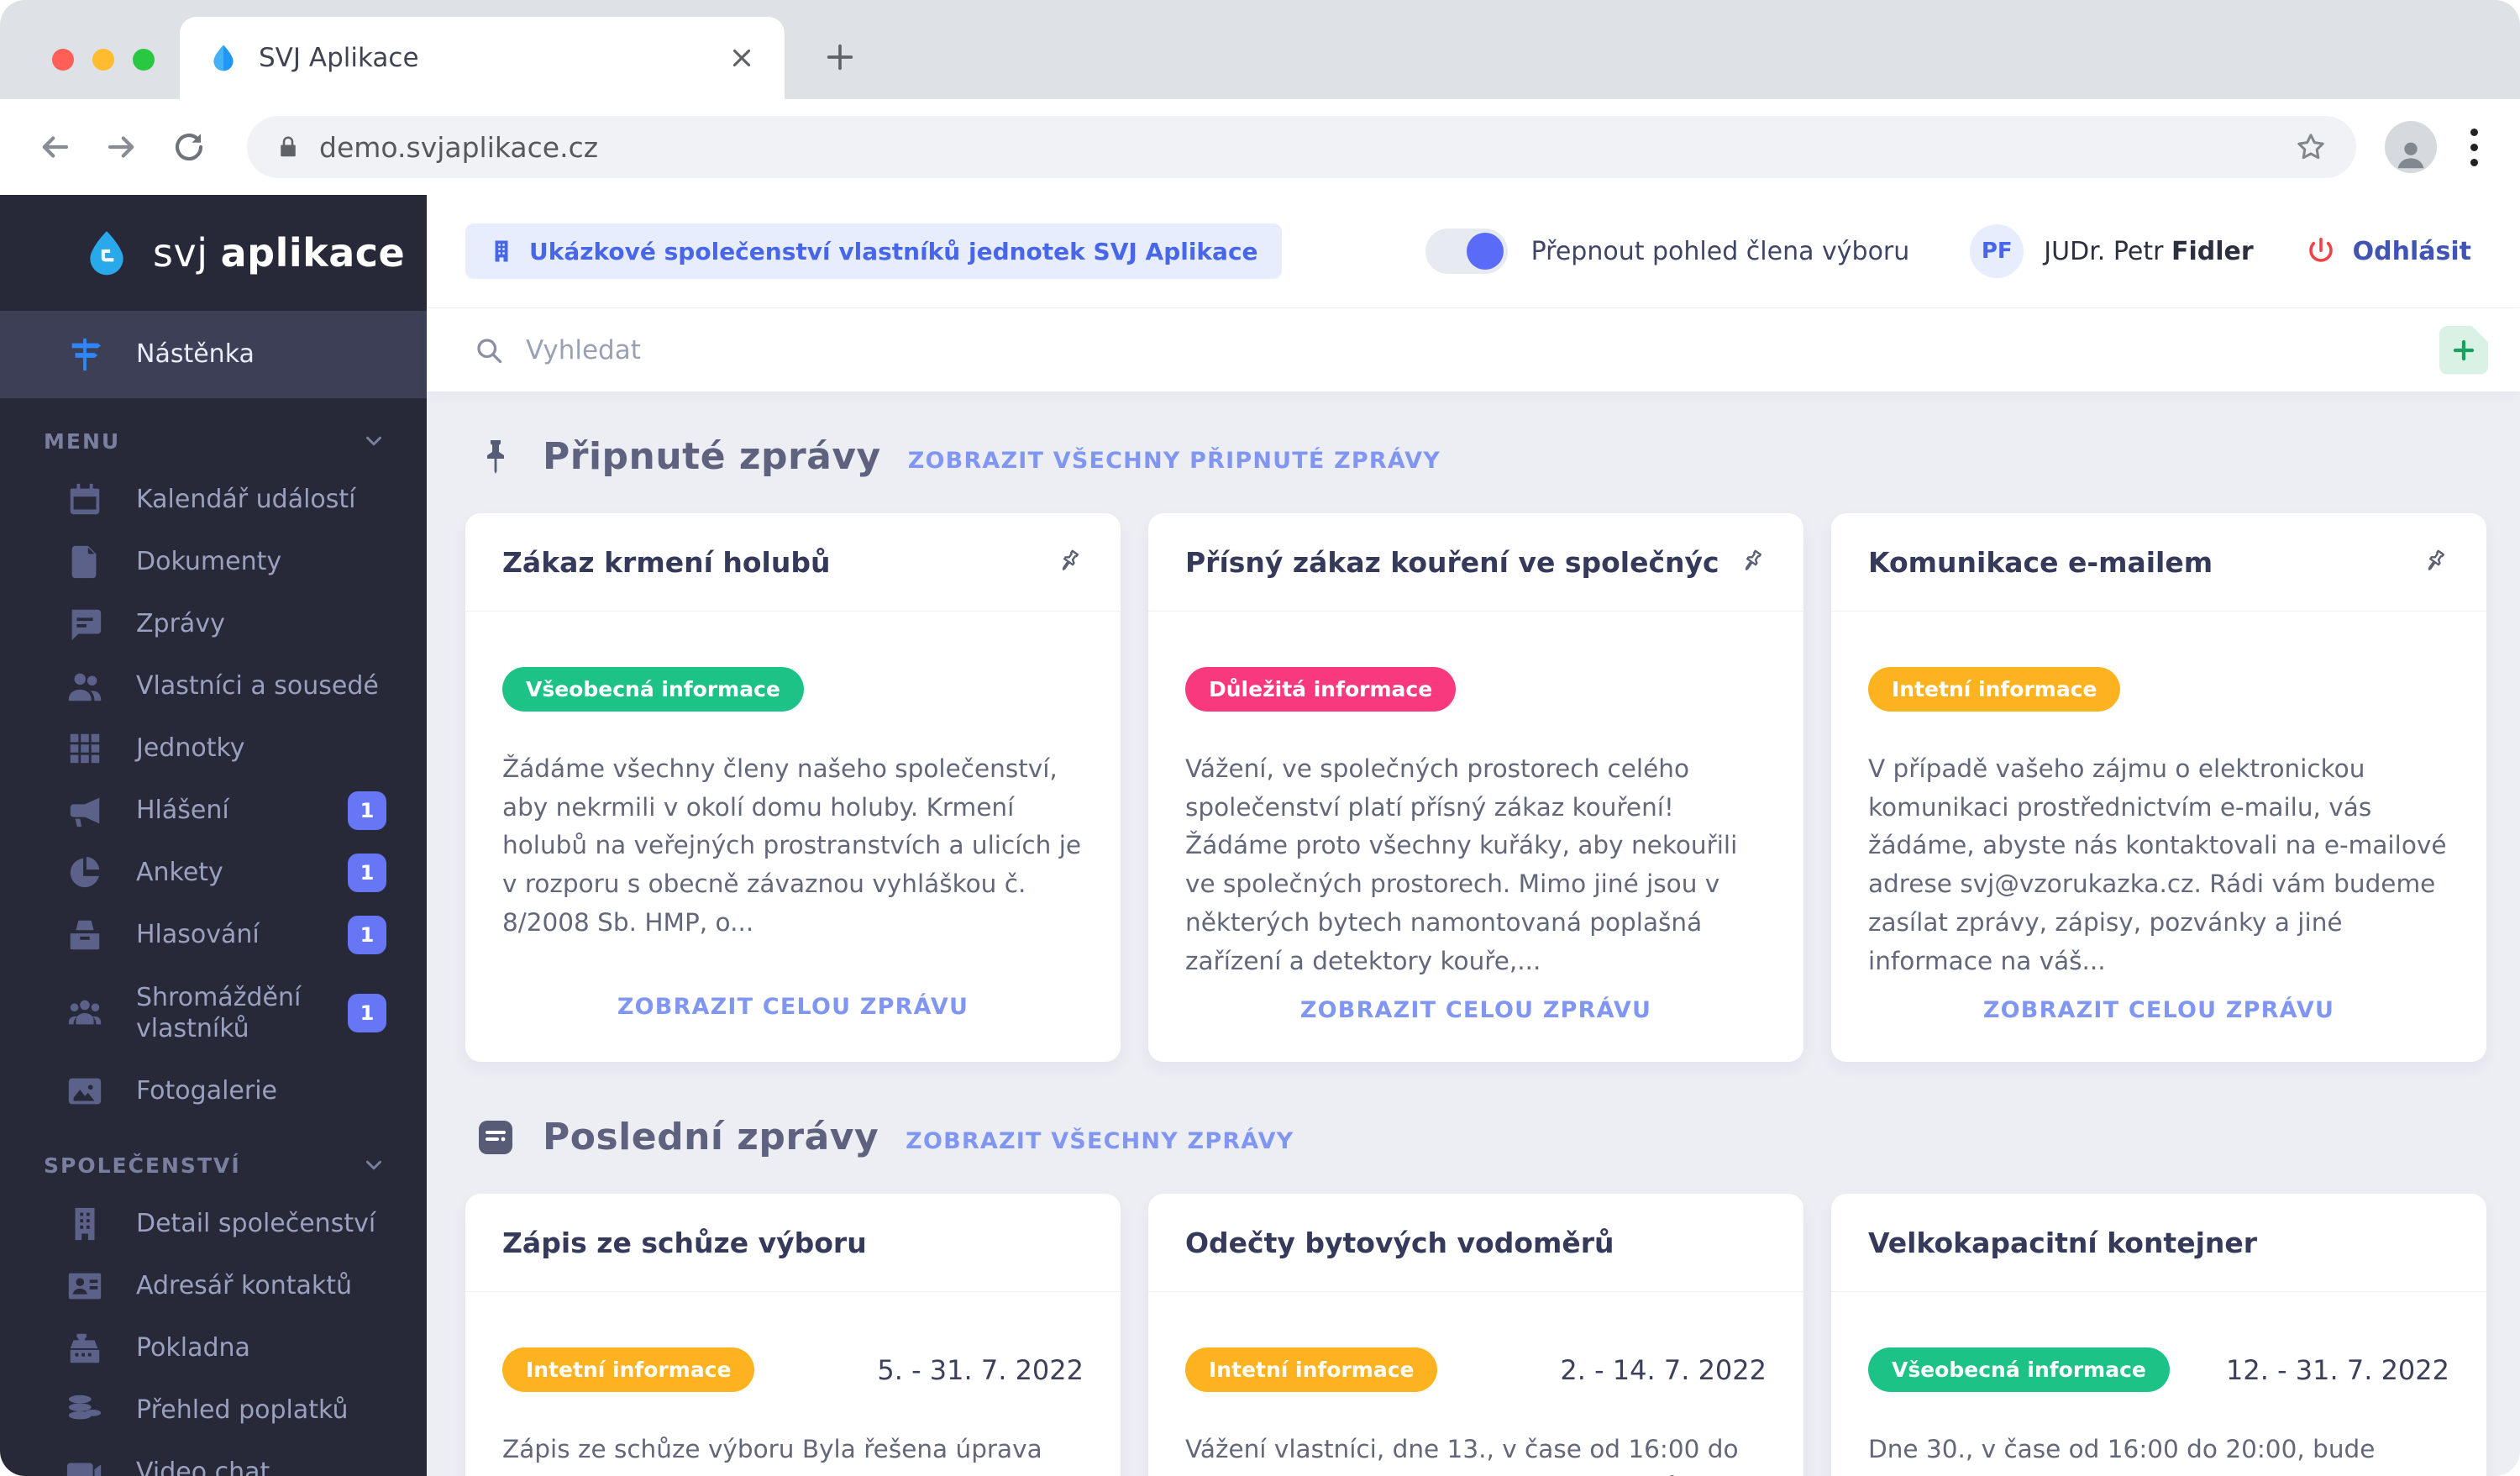 The height and width of the screenshot is (1476, 2520). I want to click on sidebar-item-hlaseni: Hlášení 1, so click(213, 811).